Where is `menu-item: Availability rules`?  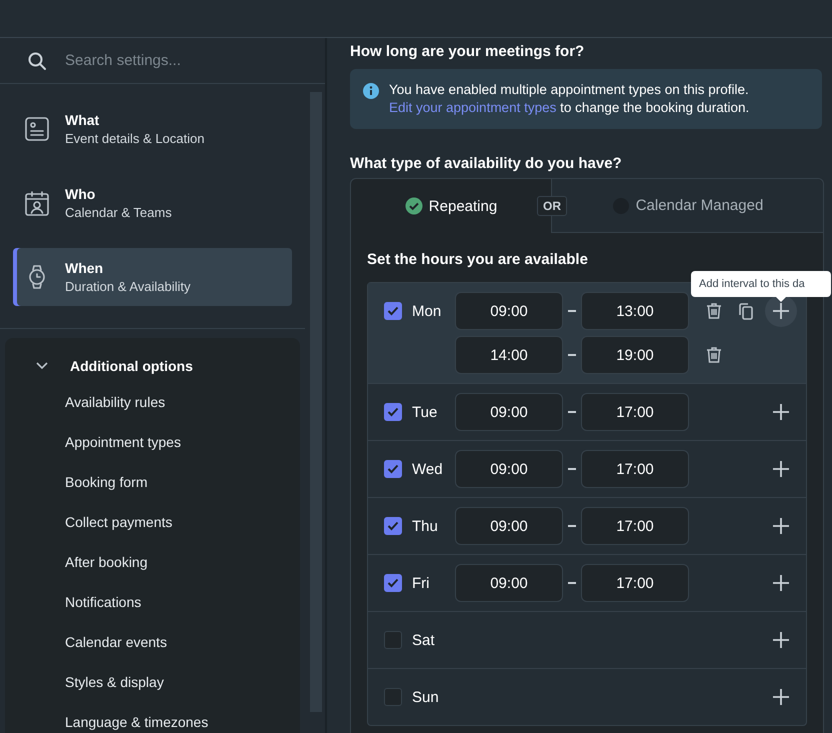
menu-item: Availability rules is located at coordinates (152, 402).